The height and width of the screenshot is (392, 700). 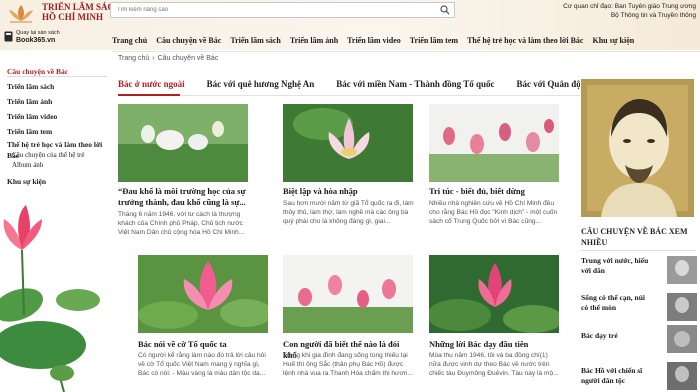 What do you see at coordinates (445, 10) in the screenshot?
I see `search-icon` at bounding box center [445, 10].